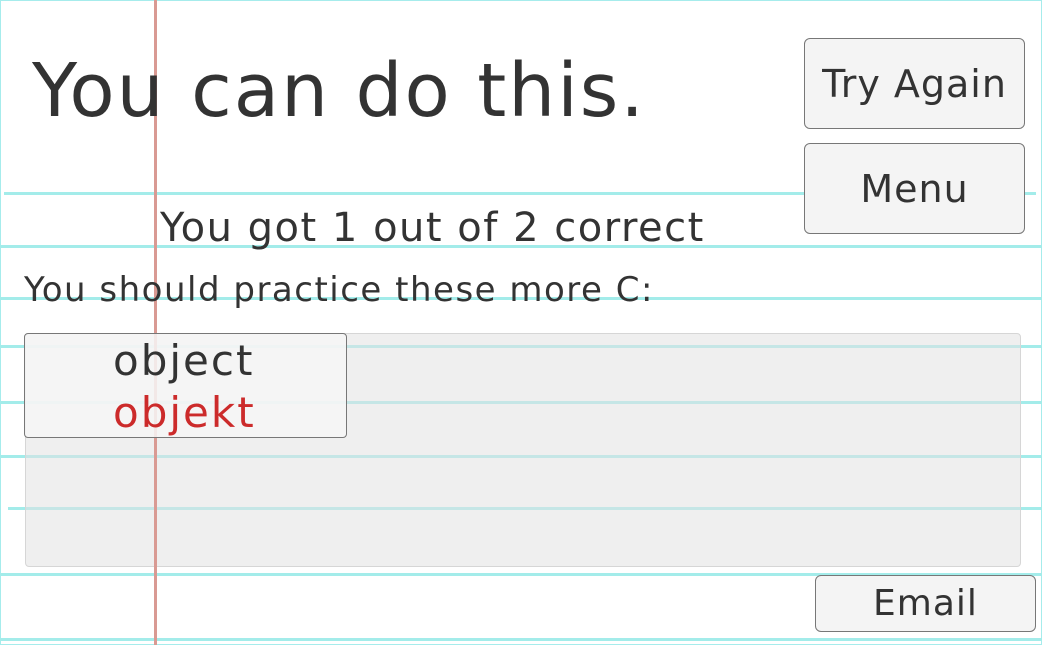 The image size is (1042, 645). Describe the element at coordinates (185, 385) in the screenshot. I see `practice-word-card: object objekt` at that location.